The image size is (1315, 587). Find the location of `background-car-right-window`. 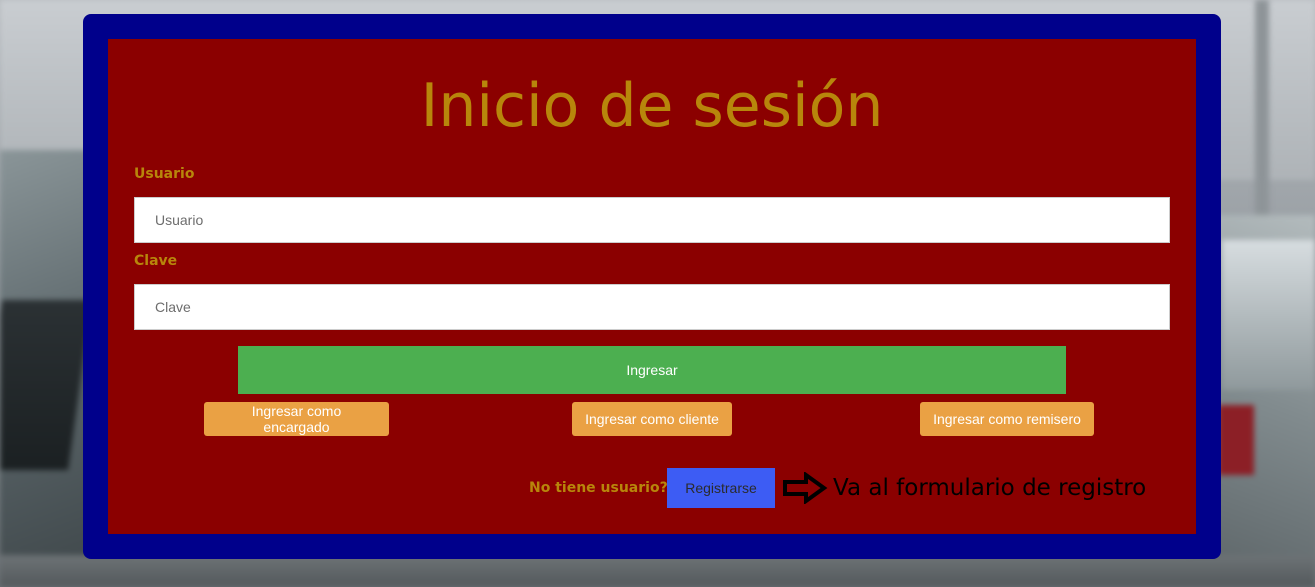

background-car-right-window is located at coordinates (1268, 315).